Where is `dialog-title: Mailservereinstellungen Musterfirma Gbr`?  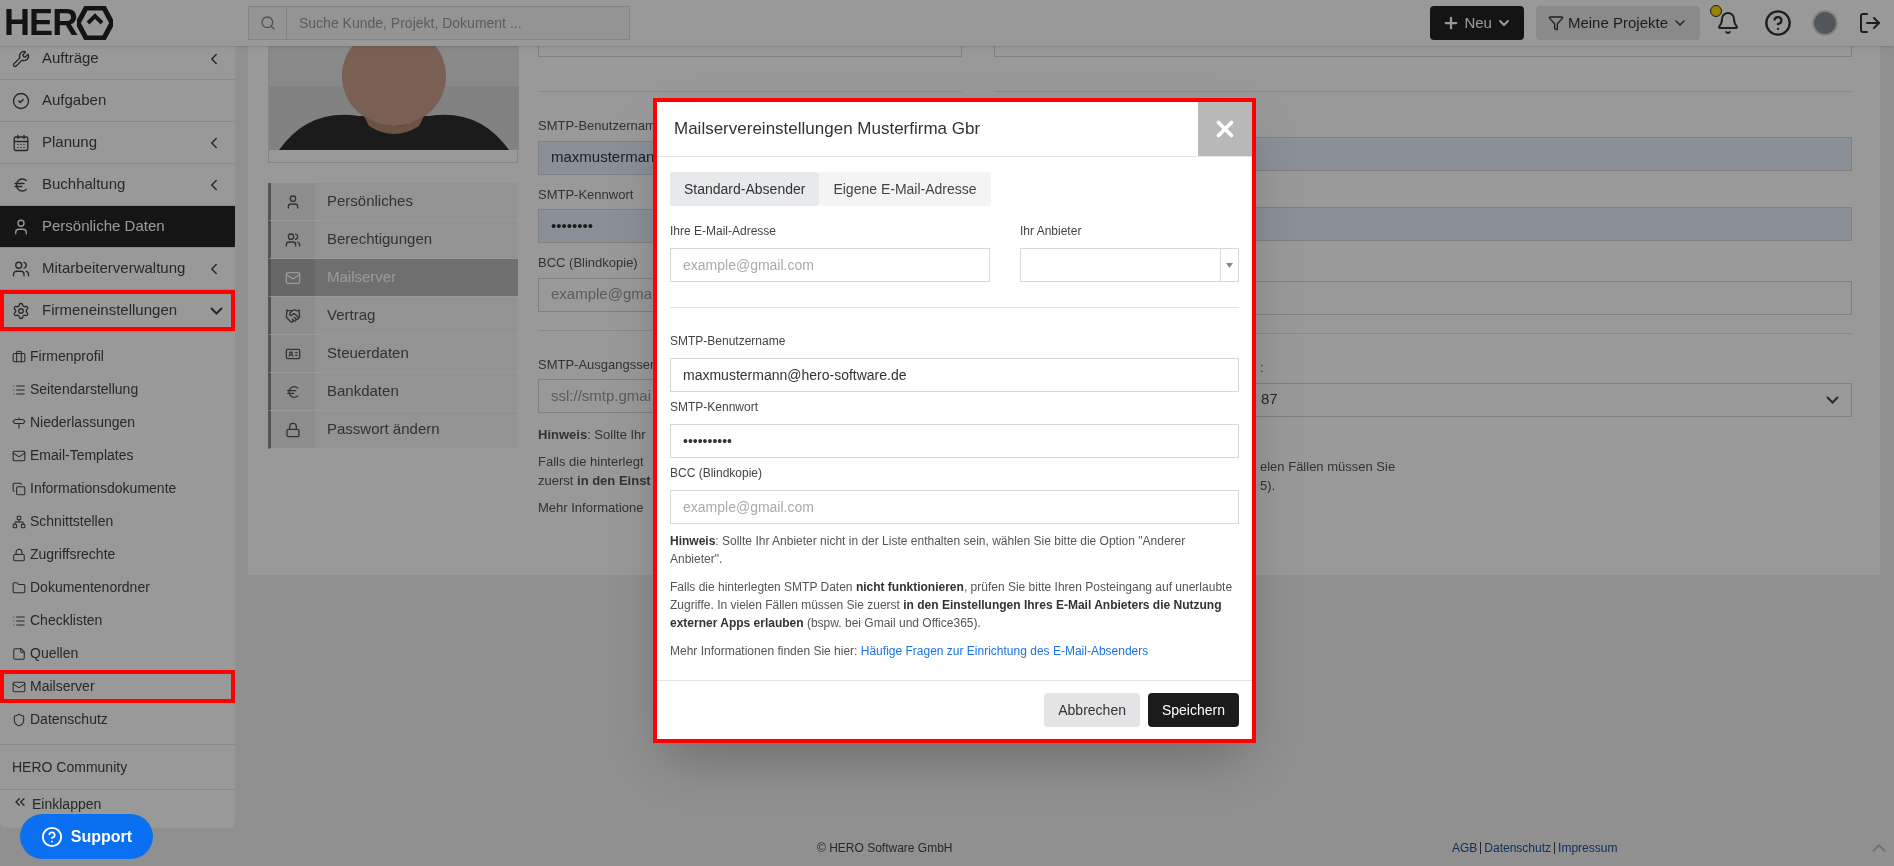 dialog-title: Mailservereinstellungen Musterfirma Gbr is located at coordinates (827, 129).